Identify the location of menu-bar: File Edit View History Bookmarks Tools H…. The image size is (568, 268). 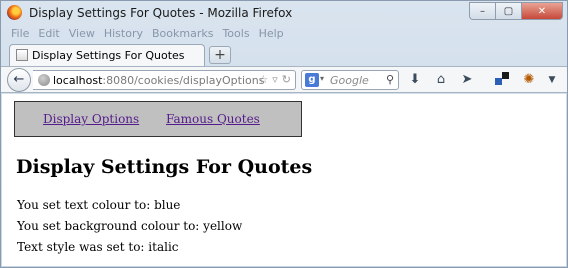
(147, 34).